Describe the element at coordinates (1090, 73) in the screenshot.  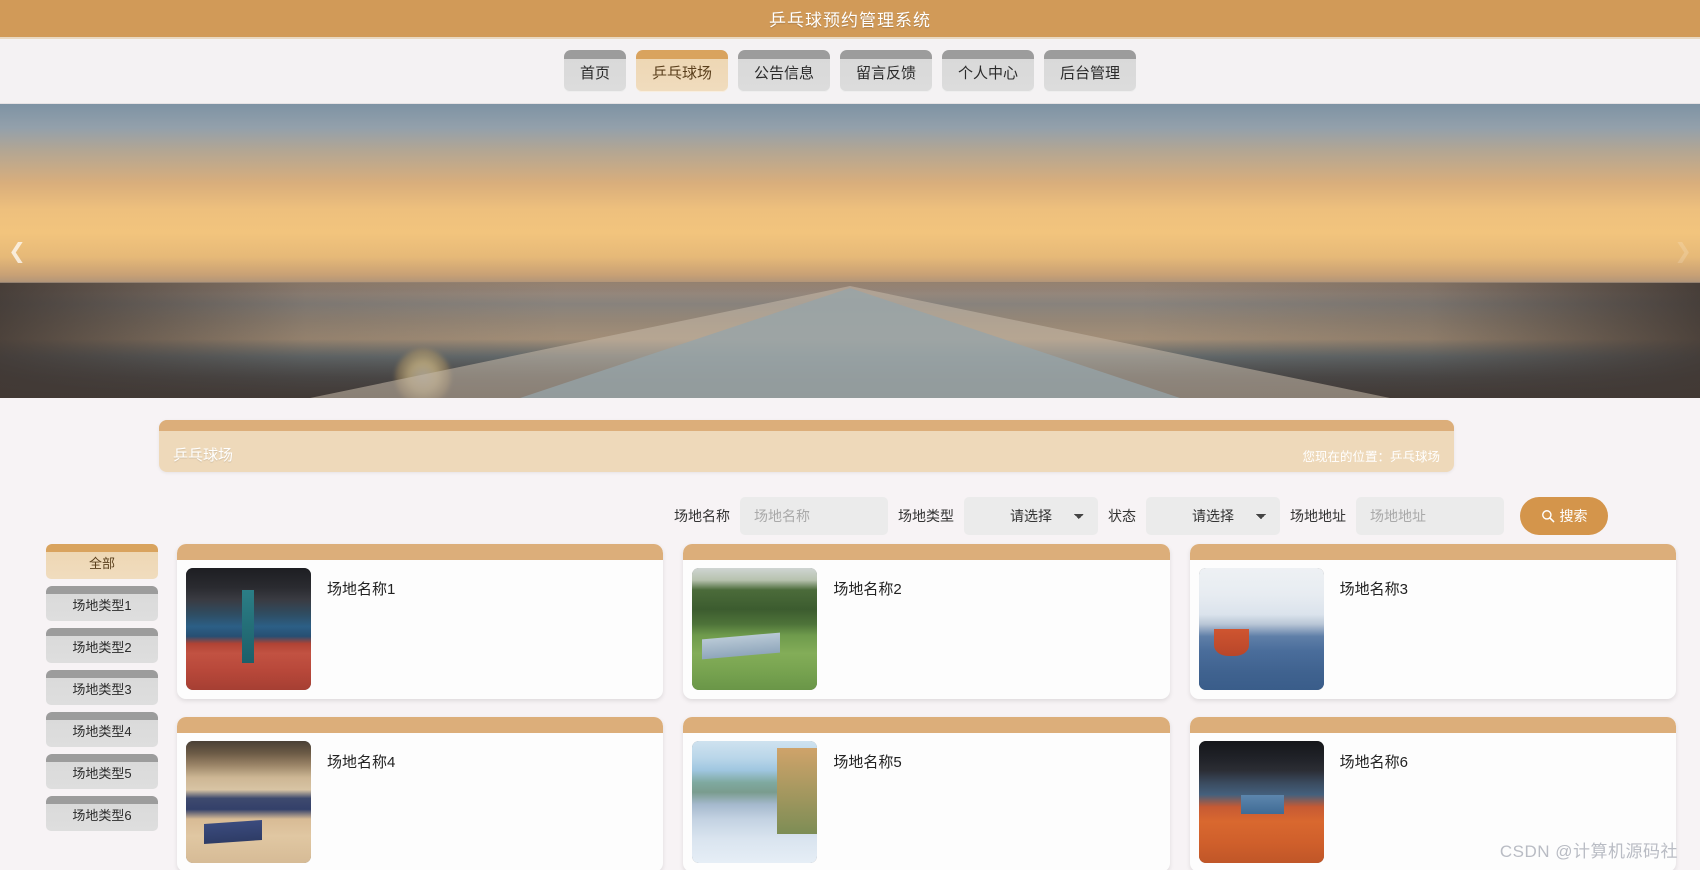
I see `nav-item-label: 后台管理` at that location.